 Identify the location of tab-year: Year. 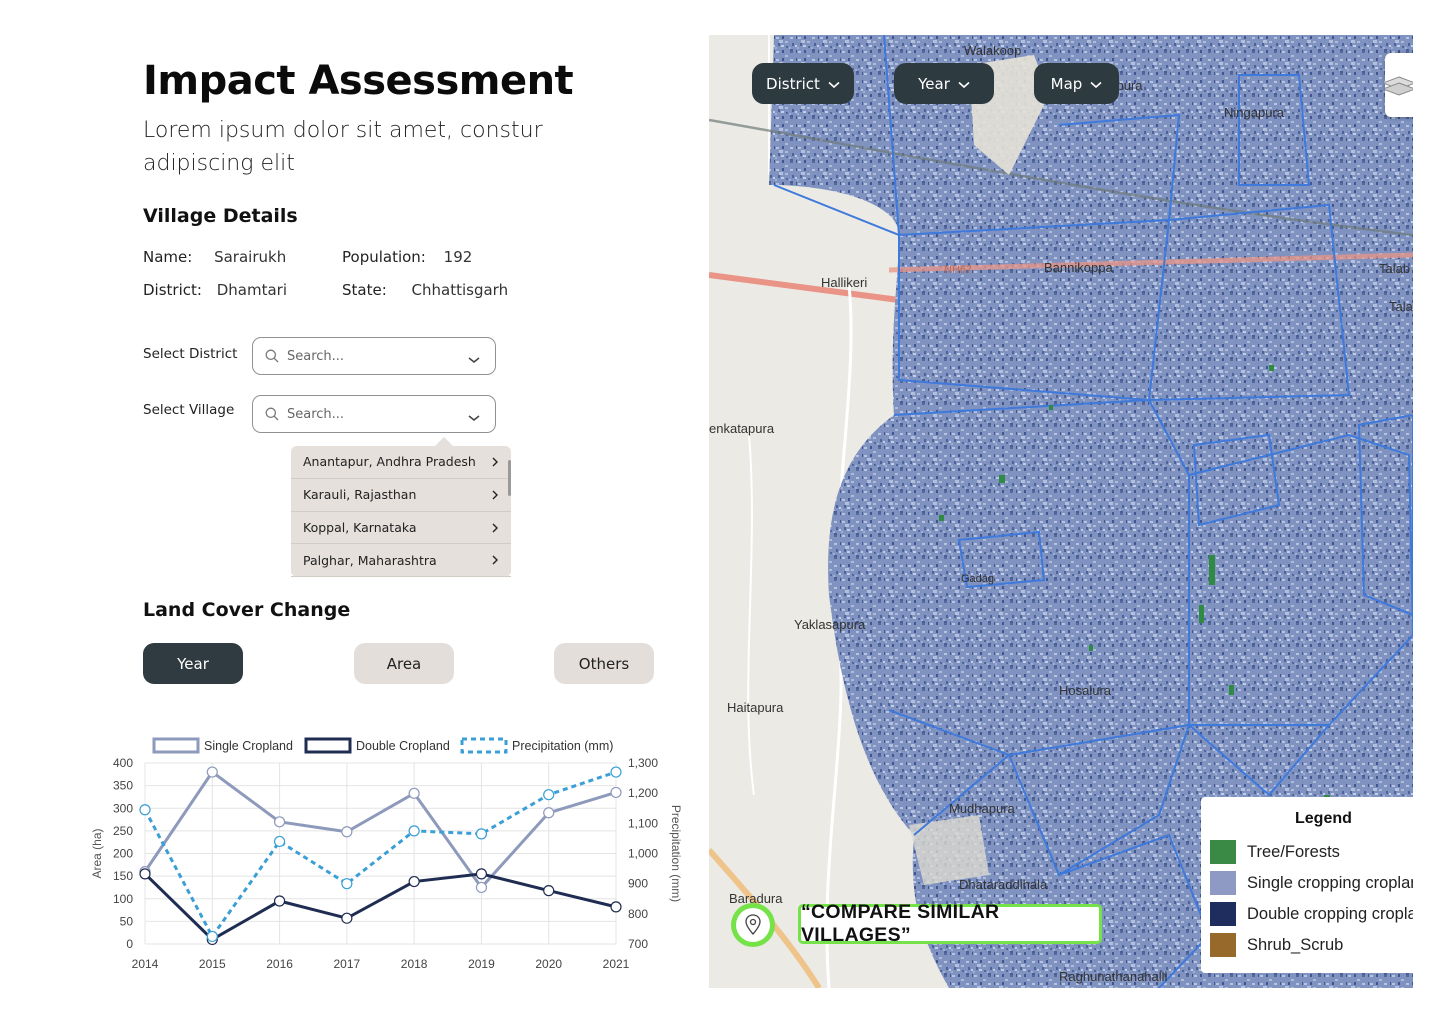
(193, 663).